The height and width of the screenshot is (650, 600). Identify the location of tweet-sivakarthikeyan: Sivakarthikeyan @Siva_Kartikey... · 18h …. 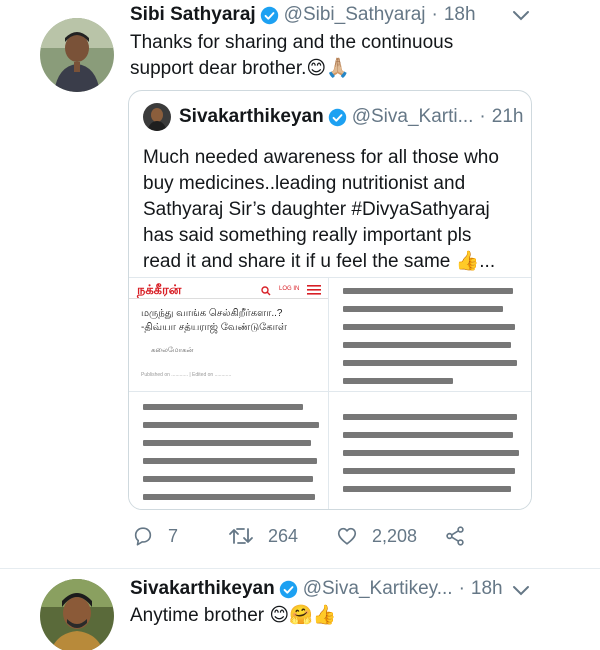
(300, 609).